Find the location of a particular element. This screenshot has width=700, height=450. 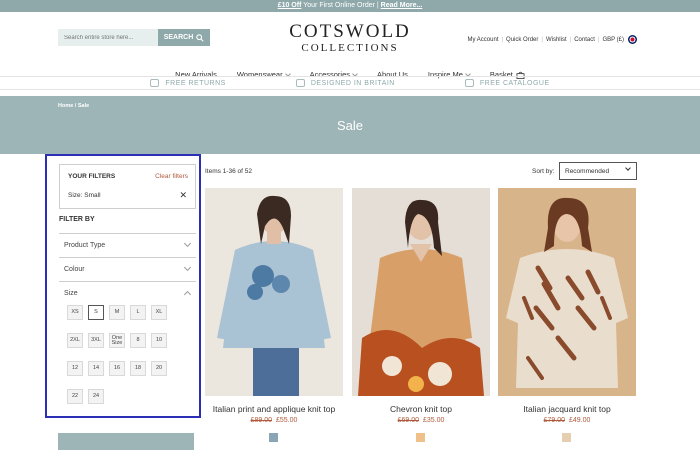

chevron-up-icon is located at coordinates (187, 294).